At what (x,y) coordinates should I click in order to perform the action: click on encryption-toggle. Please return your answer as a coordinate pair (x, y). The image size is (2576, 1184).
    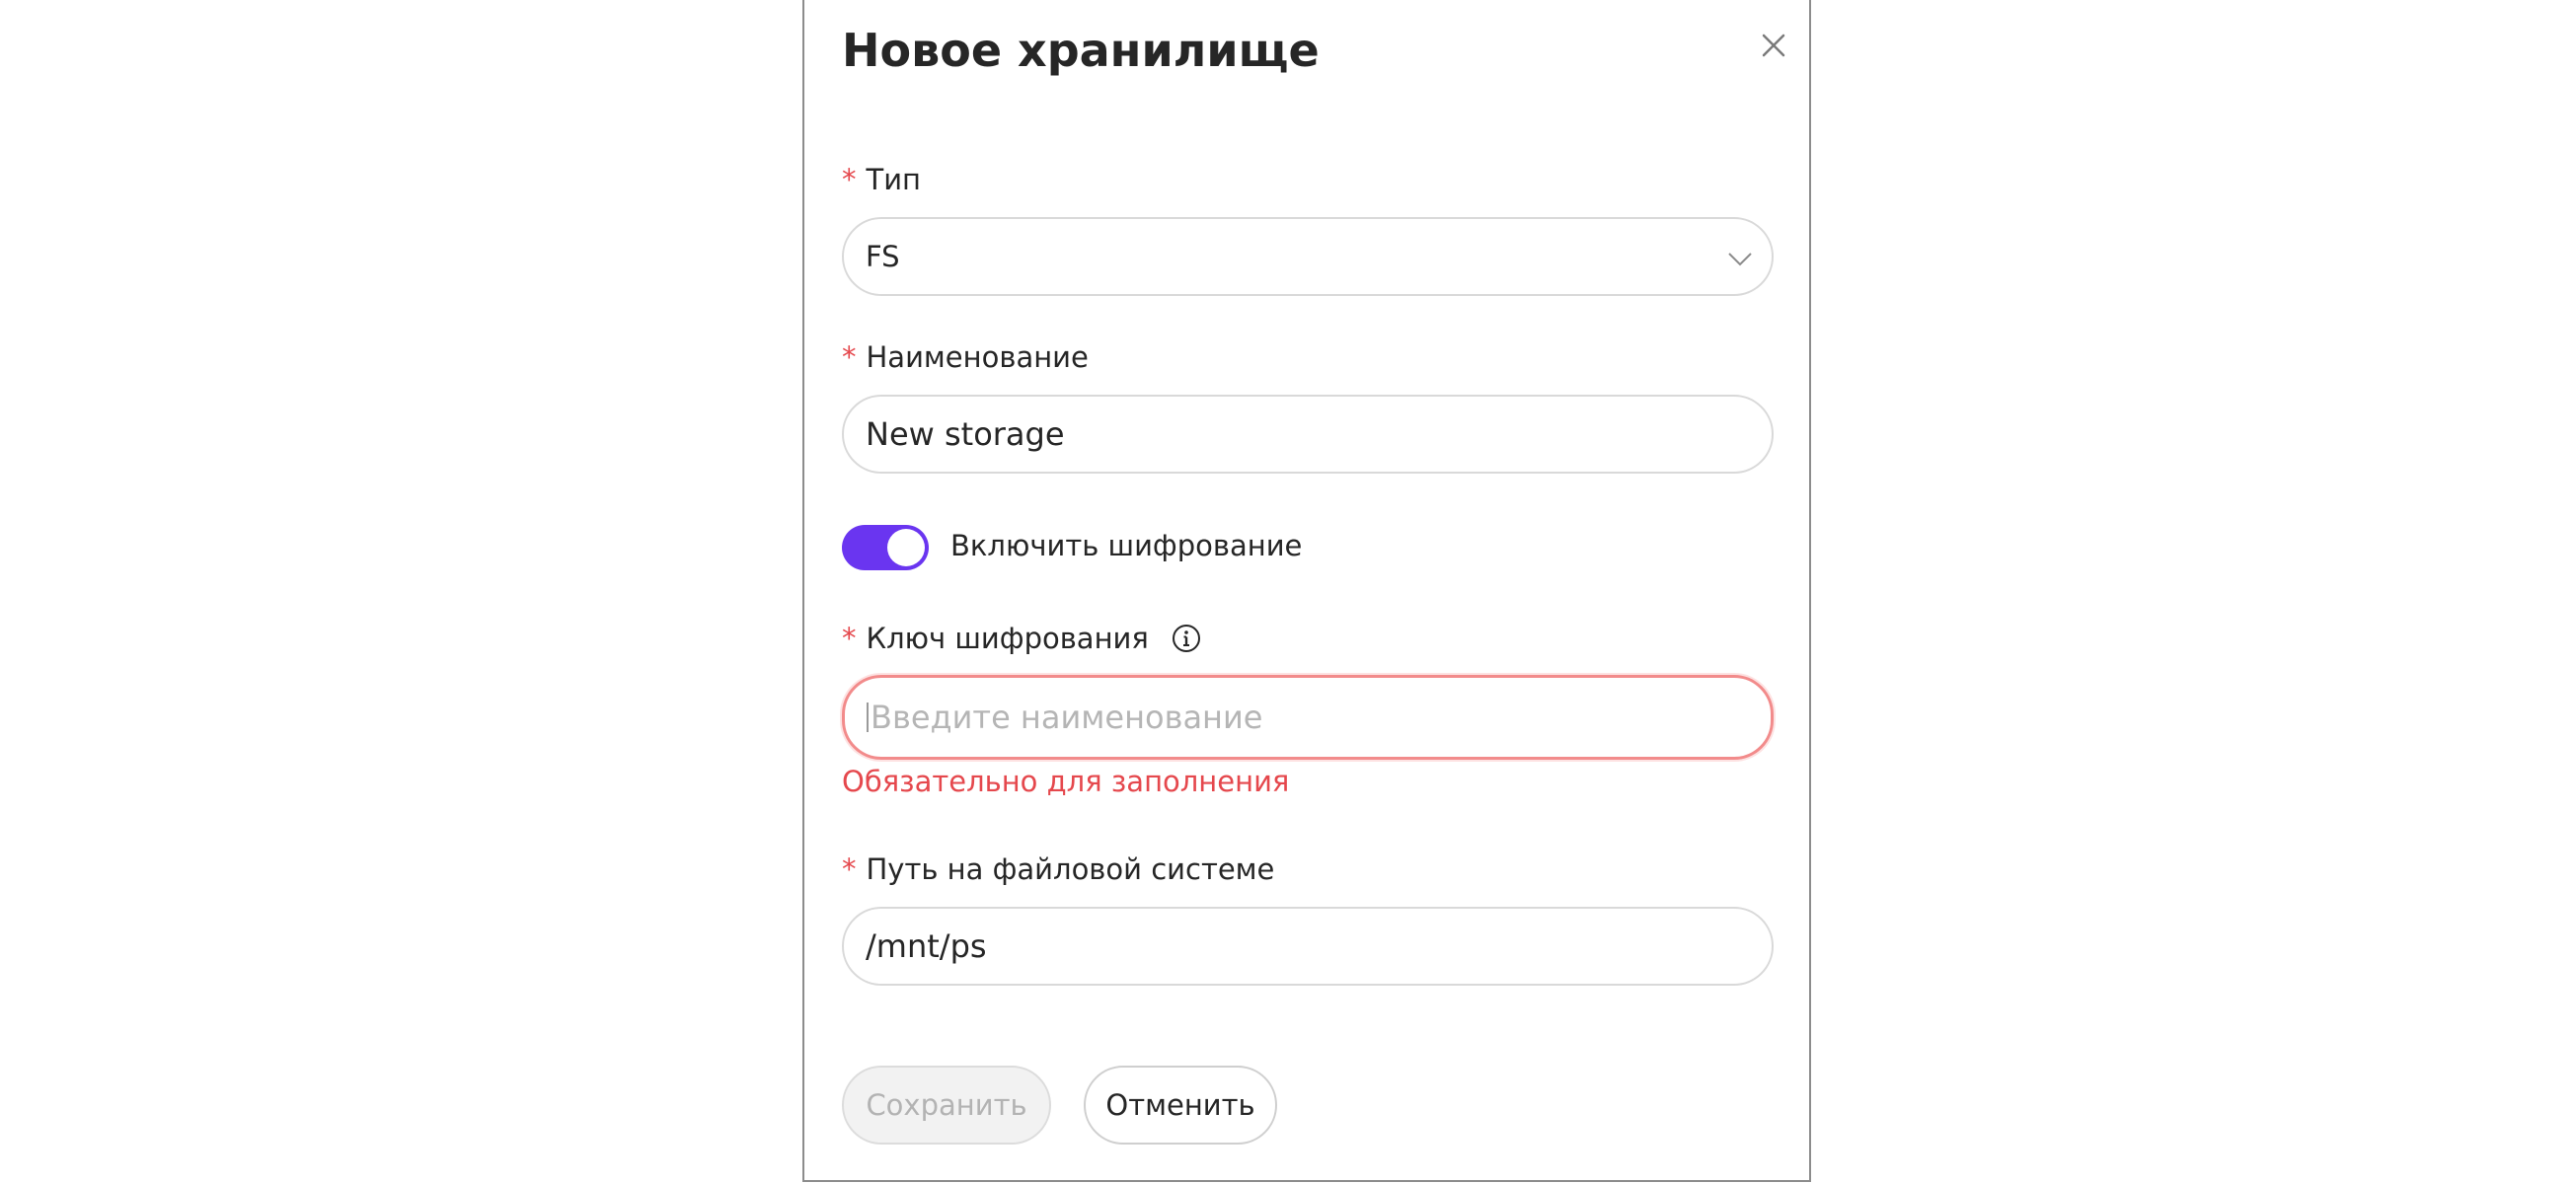
    Looking at the image, I should click on (885, 547).